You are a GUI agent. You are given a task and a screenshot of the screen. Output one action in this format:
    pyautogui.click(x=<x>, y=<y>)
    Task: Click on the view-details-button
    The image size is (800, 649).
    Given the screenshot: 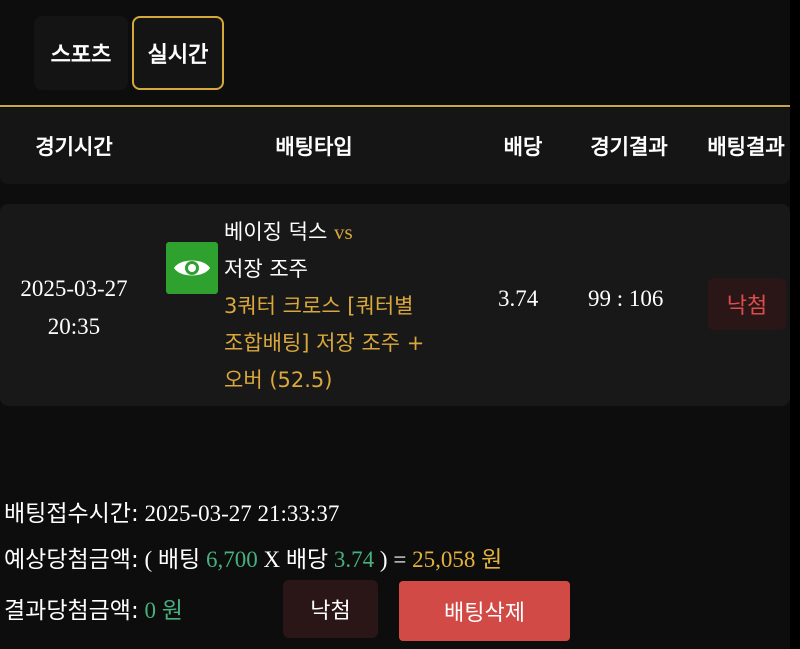 What is the action you would take?
    pyautogui.click(x=192, y=268)
    